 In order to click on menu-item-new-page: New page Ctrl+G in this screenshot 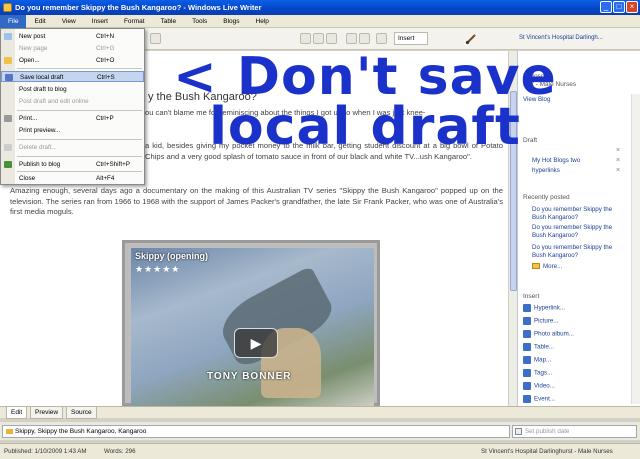, I will do `click(72, 48)`.